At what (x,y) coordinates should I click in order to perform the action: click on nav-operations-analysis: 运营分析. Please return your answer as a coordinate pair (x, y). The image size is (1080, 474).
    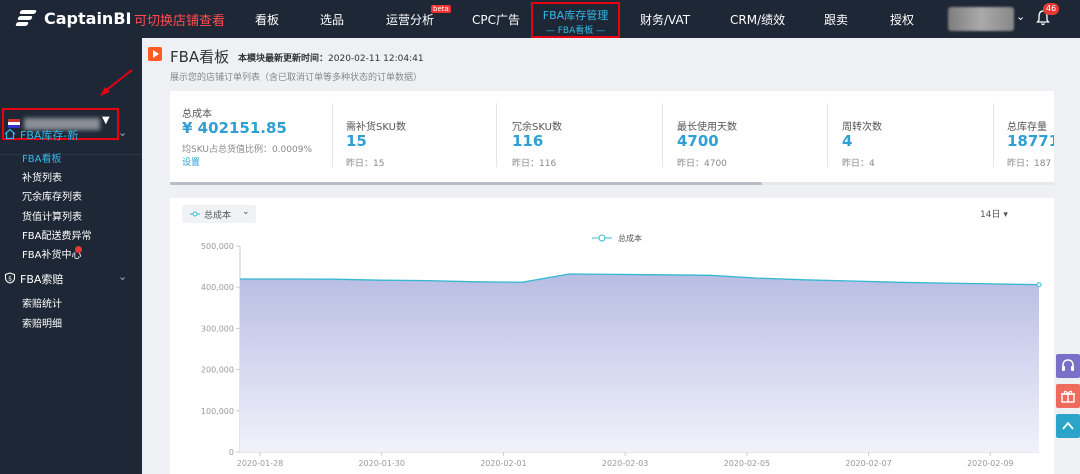
    Looking at the image, I should click on (410, 19).